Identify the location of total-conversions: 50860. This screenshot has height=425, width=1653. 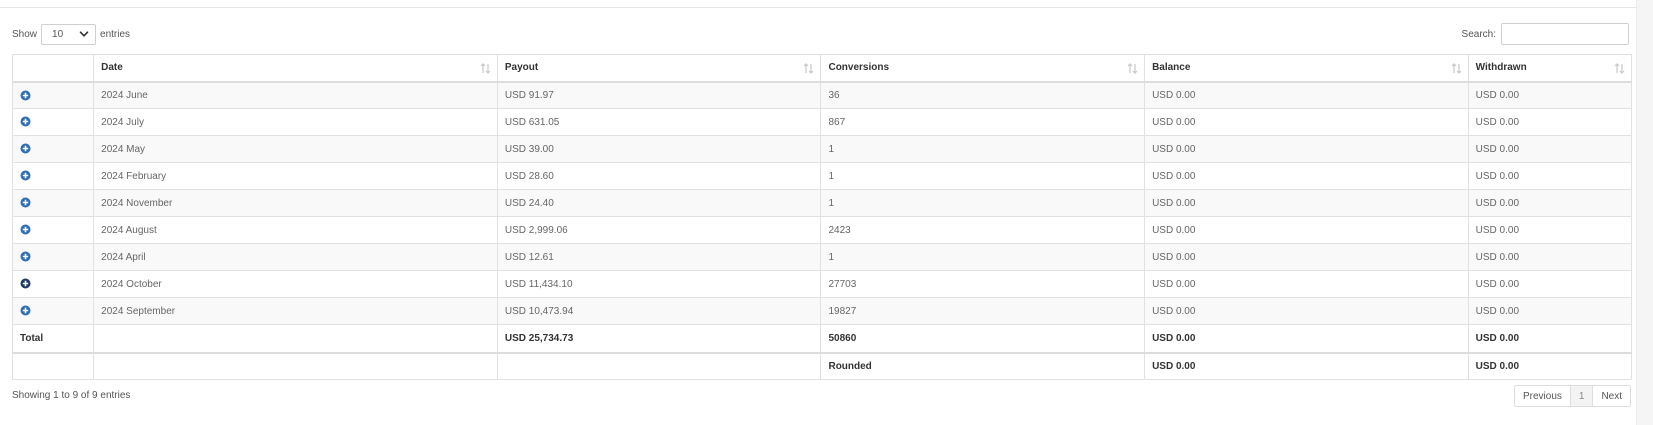
(983, 339).